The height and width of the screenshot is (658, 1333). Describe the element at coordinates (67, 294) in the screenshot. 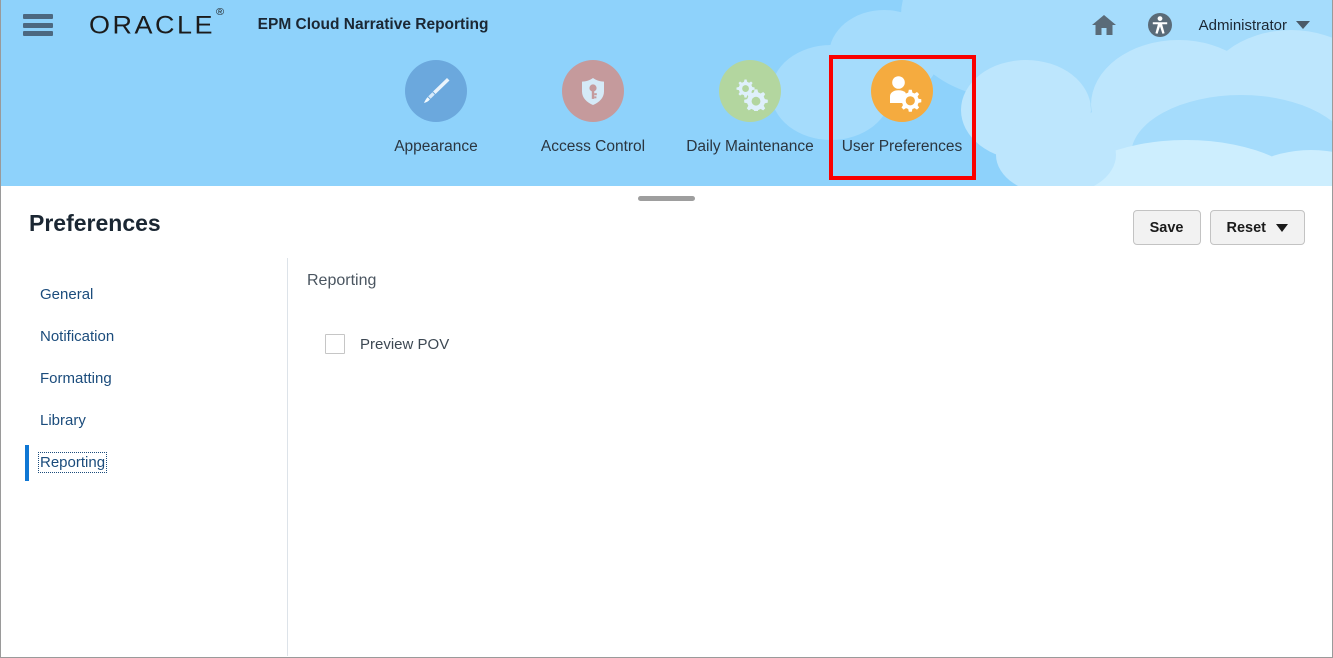

I see `sidebar-item-label: General` at that location.